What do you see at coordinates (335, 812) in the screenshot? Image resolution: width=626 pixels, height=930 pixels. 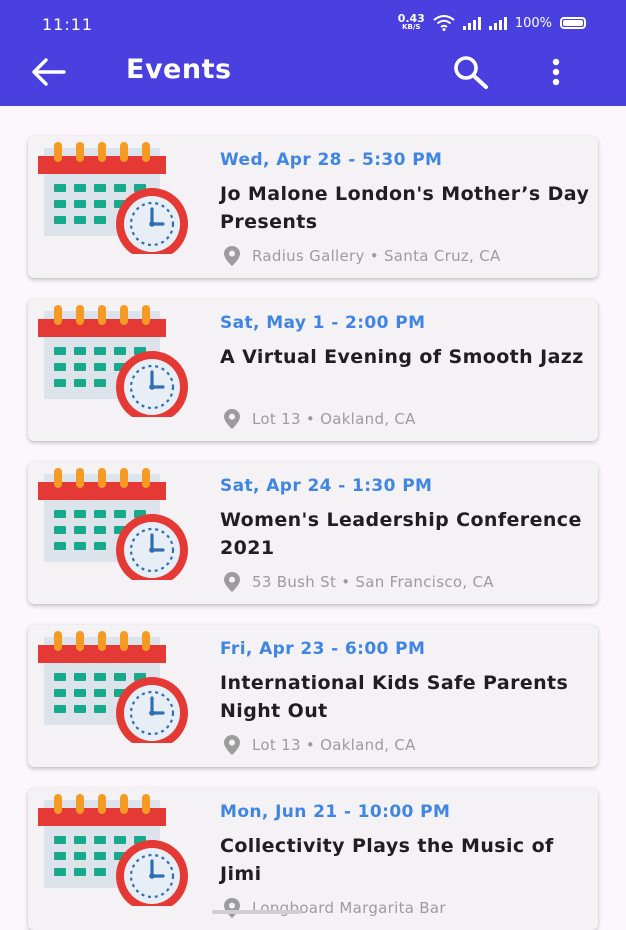 I see `event-date: Mon, Jun 21 - 10:00 PM` at bounding box center [335, 812].